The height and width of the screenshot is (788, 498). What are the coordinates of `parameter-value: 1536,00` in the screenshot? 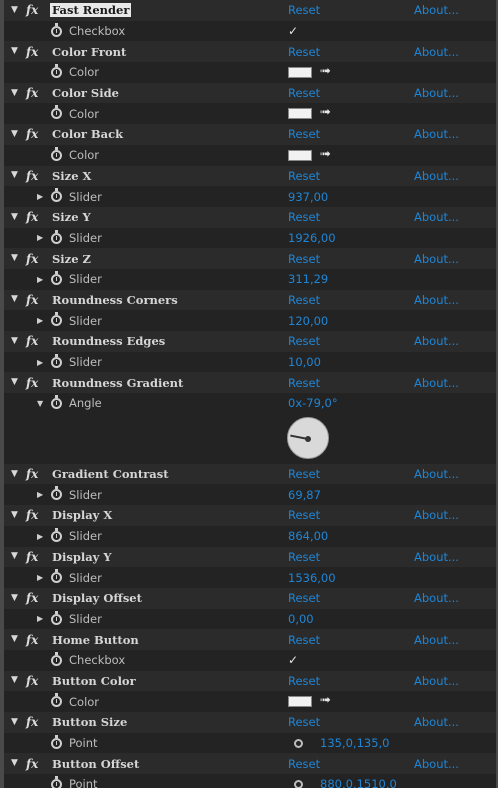 It's located at (312, 578).